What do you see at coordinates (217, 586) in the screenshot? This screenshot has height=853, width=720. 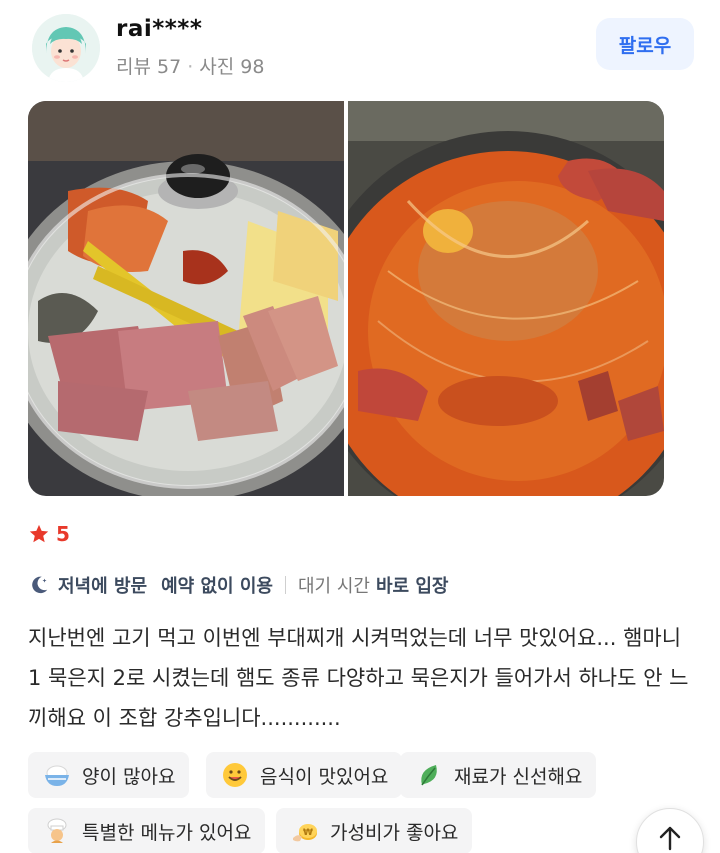 I see `reservation-type: 예약 없이 이용` at bounding box center [217, 586].